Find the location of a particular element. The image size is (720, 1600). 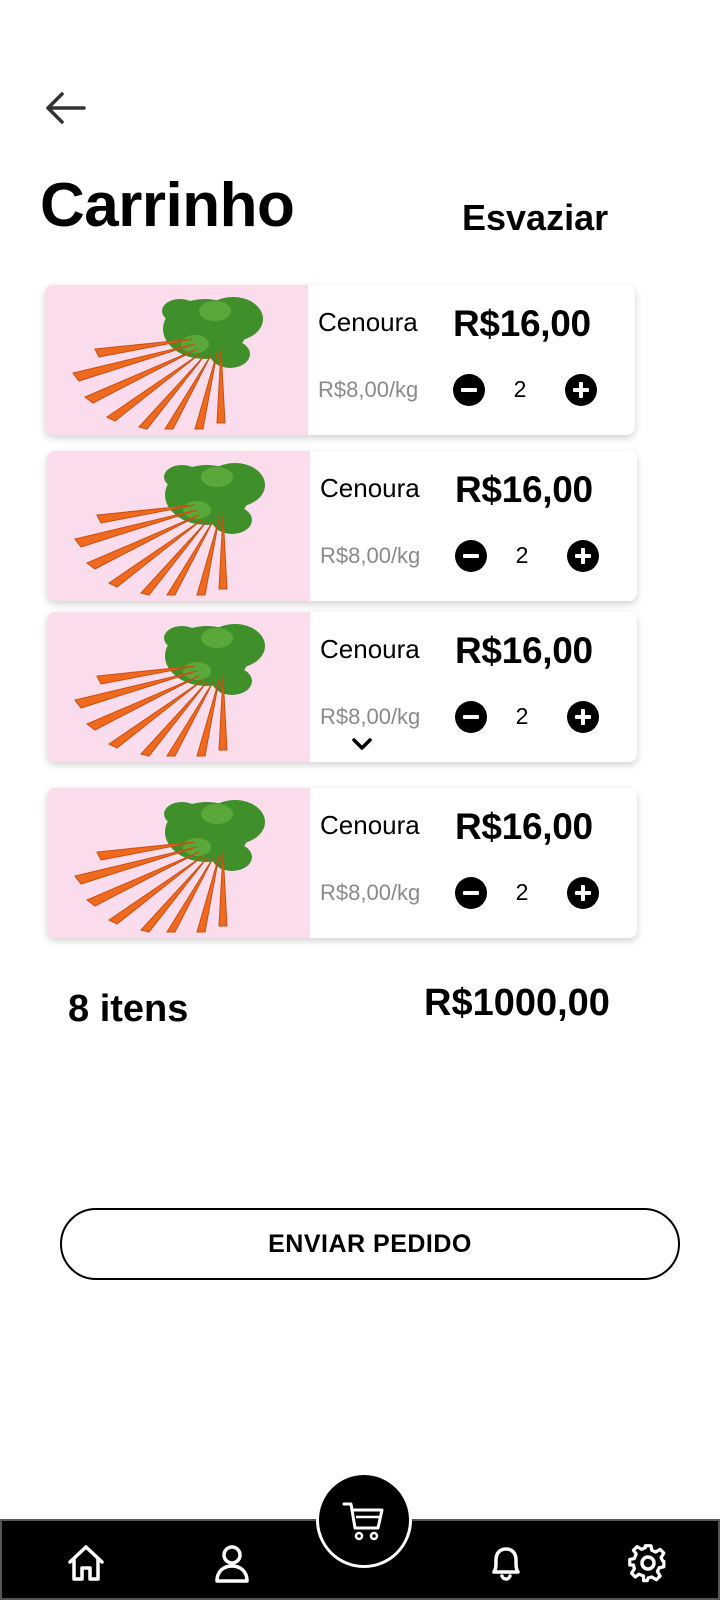

home-icon is located at coordinates (86, 1563).